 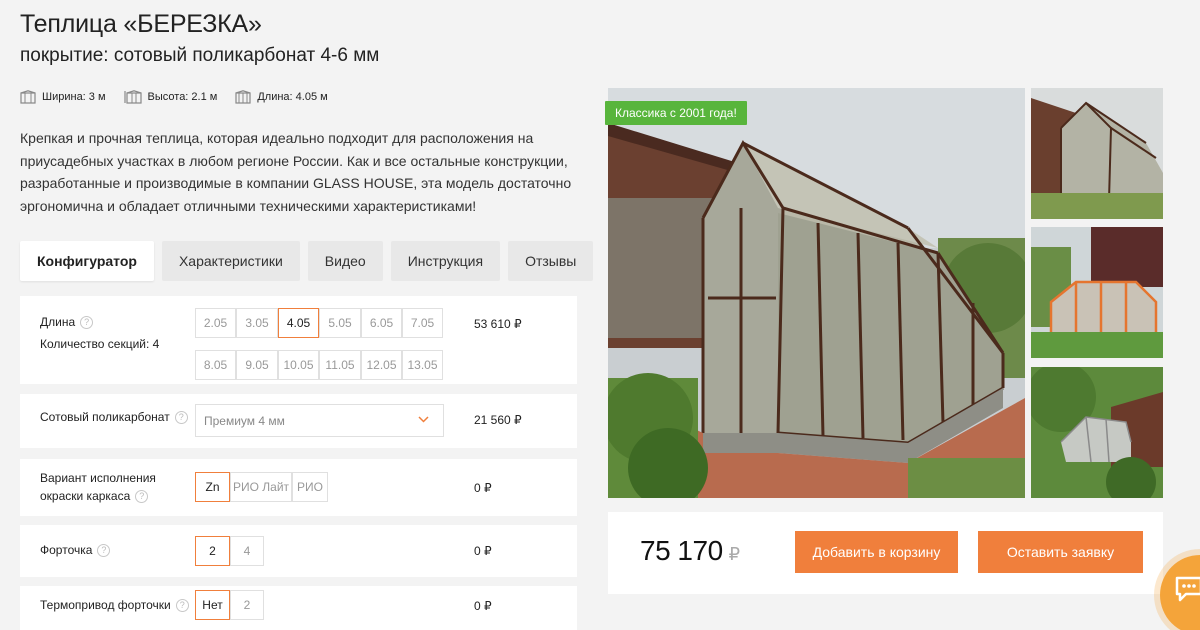 I want to click on paint-price: 0 ₽, so click(x=483, y=488).